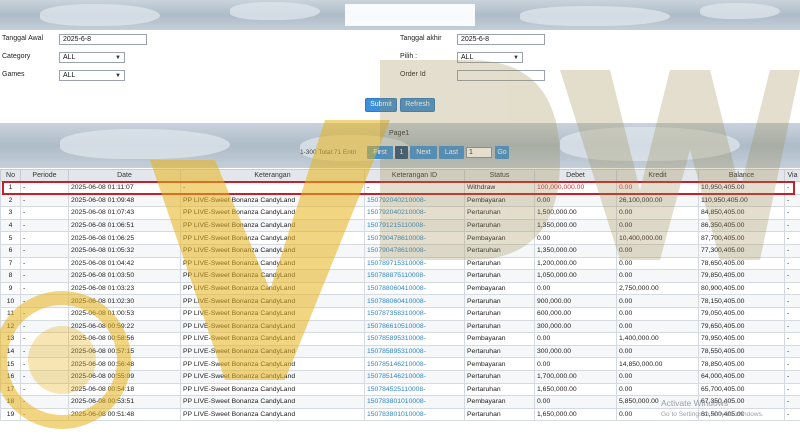 This screenshot has height=436, width=800. What do you see at coordinates (380, 152) in the screenshot?
I see `first-page-button: First` at bounding box center [380, 152].